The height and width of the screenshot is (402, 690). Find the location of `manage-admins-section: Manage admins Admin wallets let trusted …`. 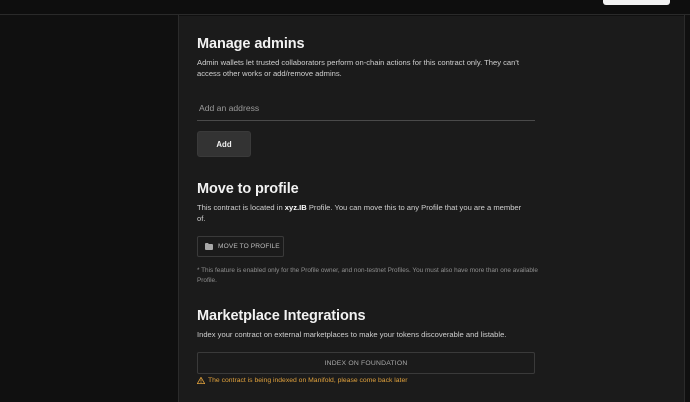

manage-admins-section: Manage admins Admin wallets let trusted … is located at coordinates (367, 57).